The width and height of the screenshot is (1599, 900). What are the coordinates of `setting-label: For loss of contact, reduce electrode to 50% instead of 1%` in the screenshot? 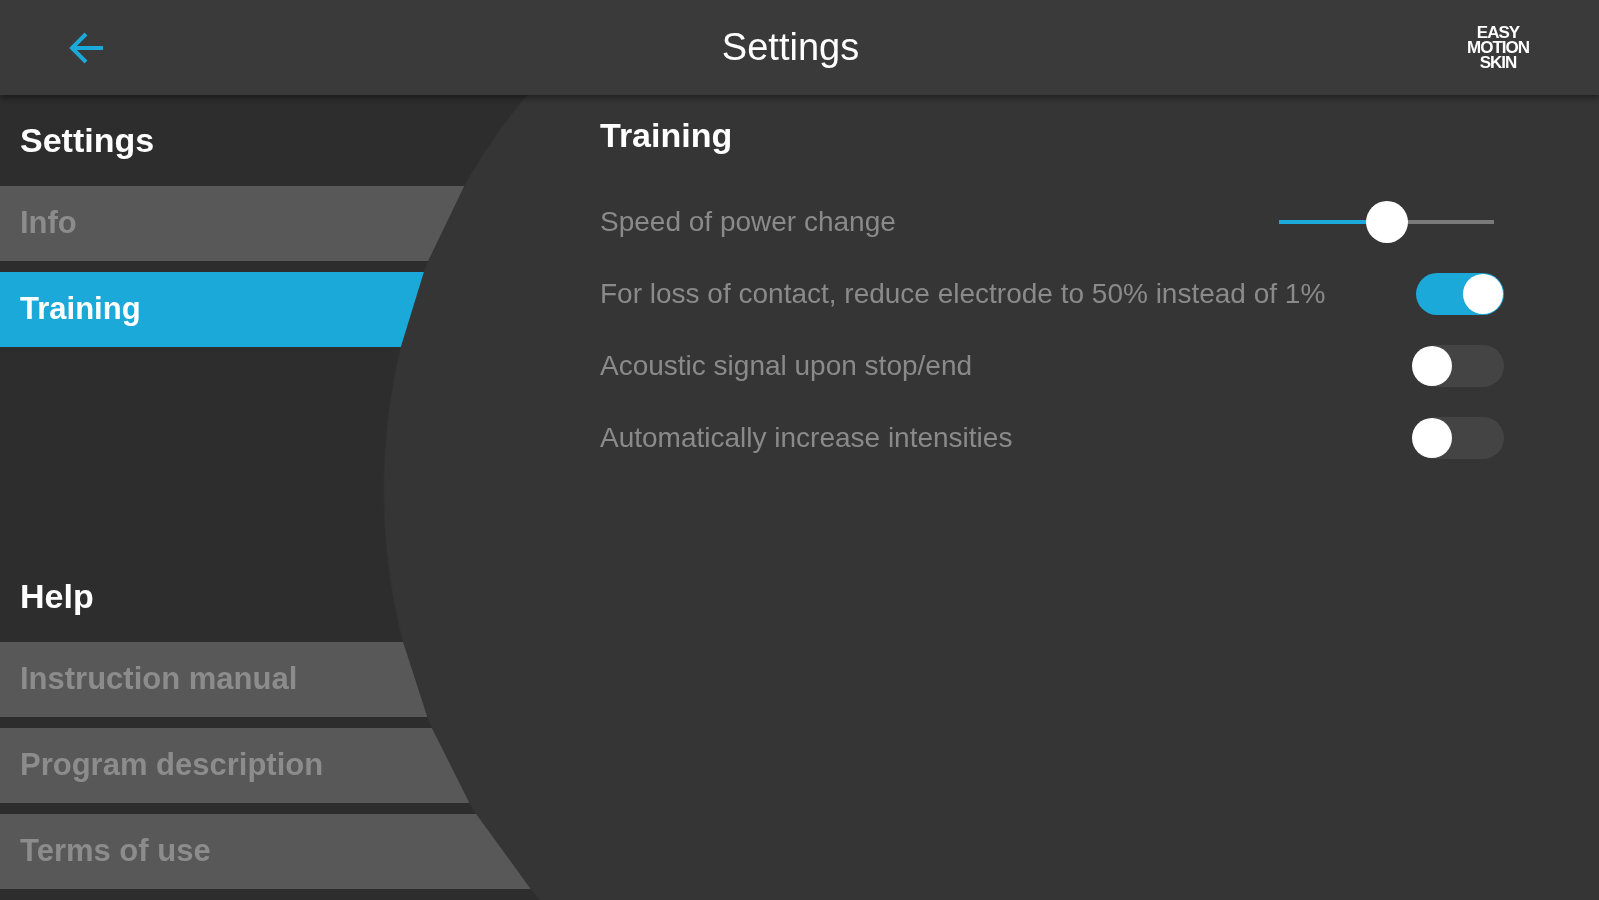 It's located at (963, 294).